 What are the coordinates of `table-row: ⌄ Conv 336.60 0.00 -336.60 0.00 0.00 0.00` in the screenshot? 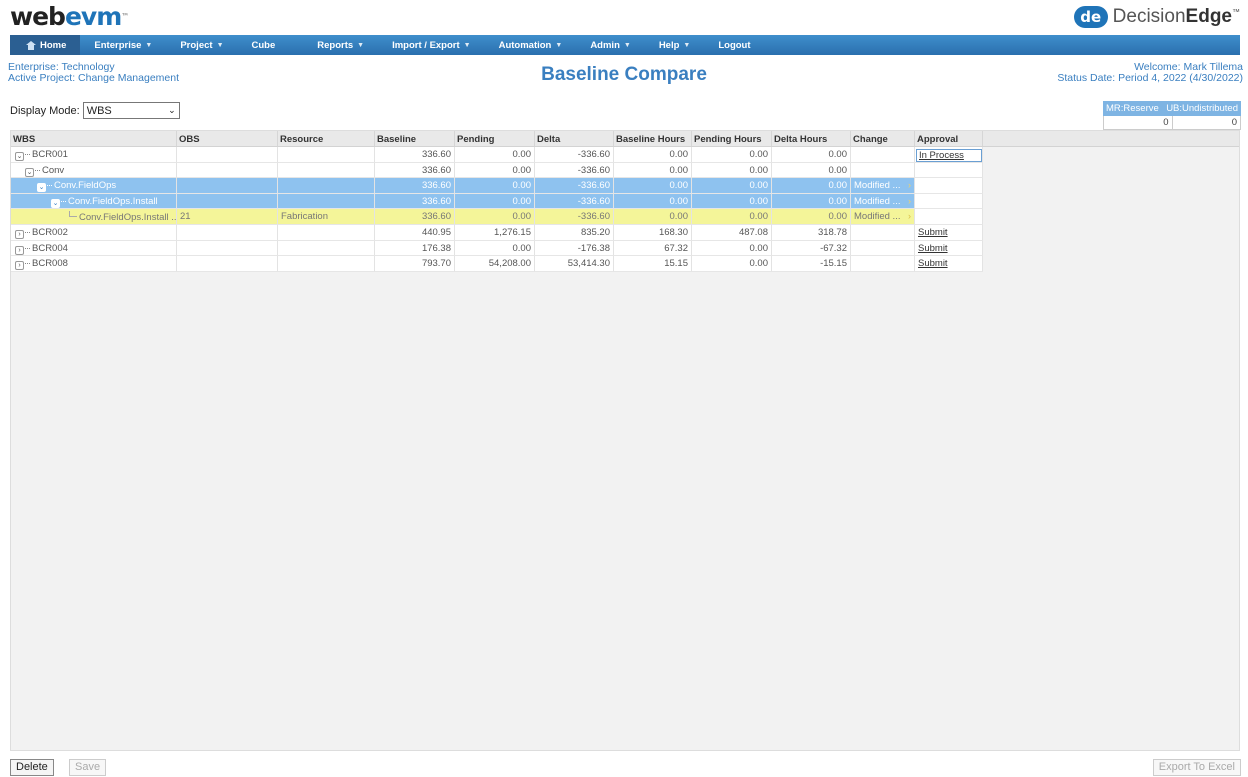 It's located at (625, 170).